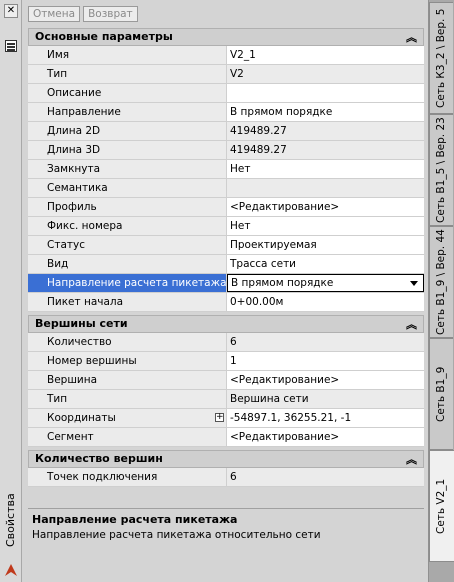  I want to click on property-name: Пикет начала, so click(127, 302).